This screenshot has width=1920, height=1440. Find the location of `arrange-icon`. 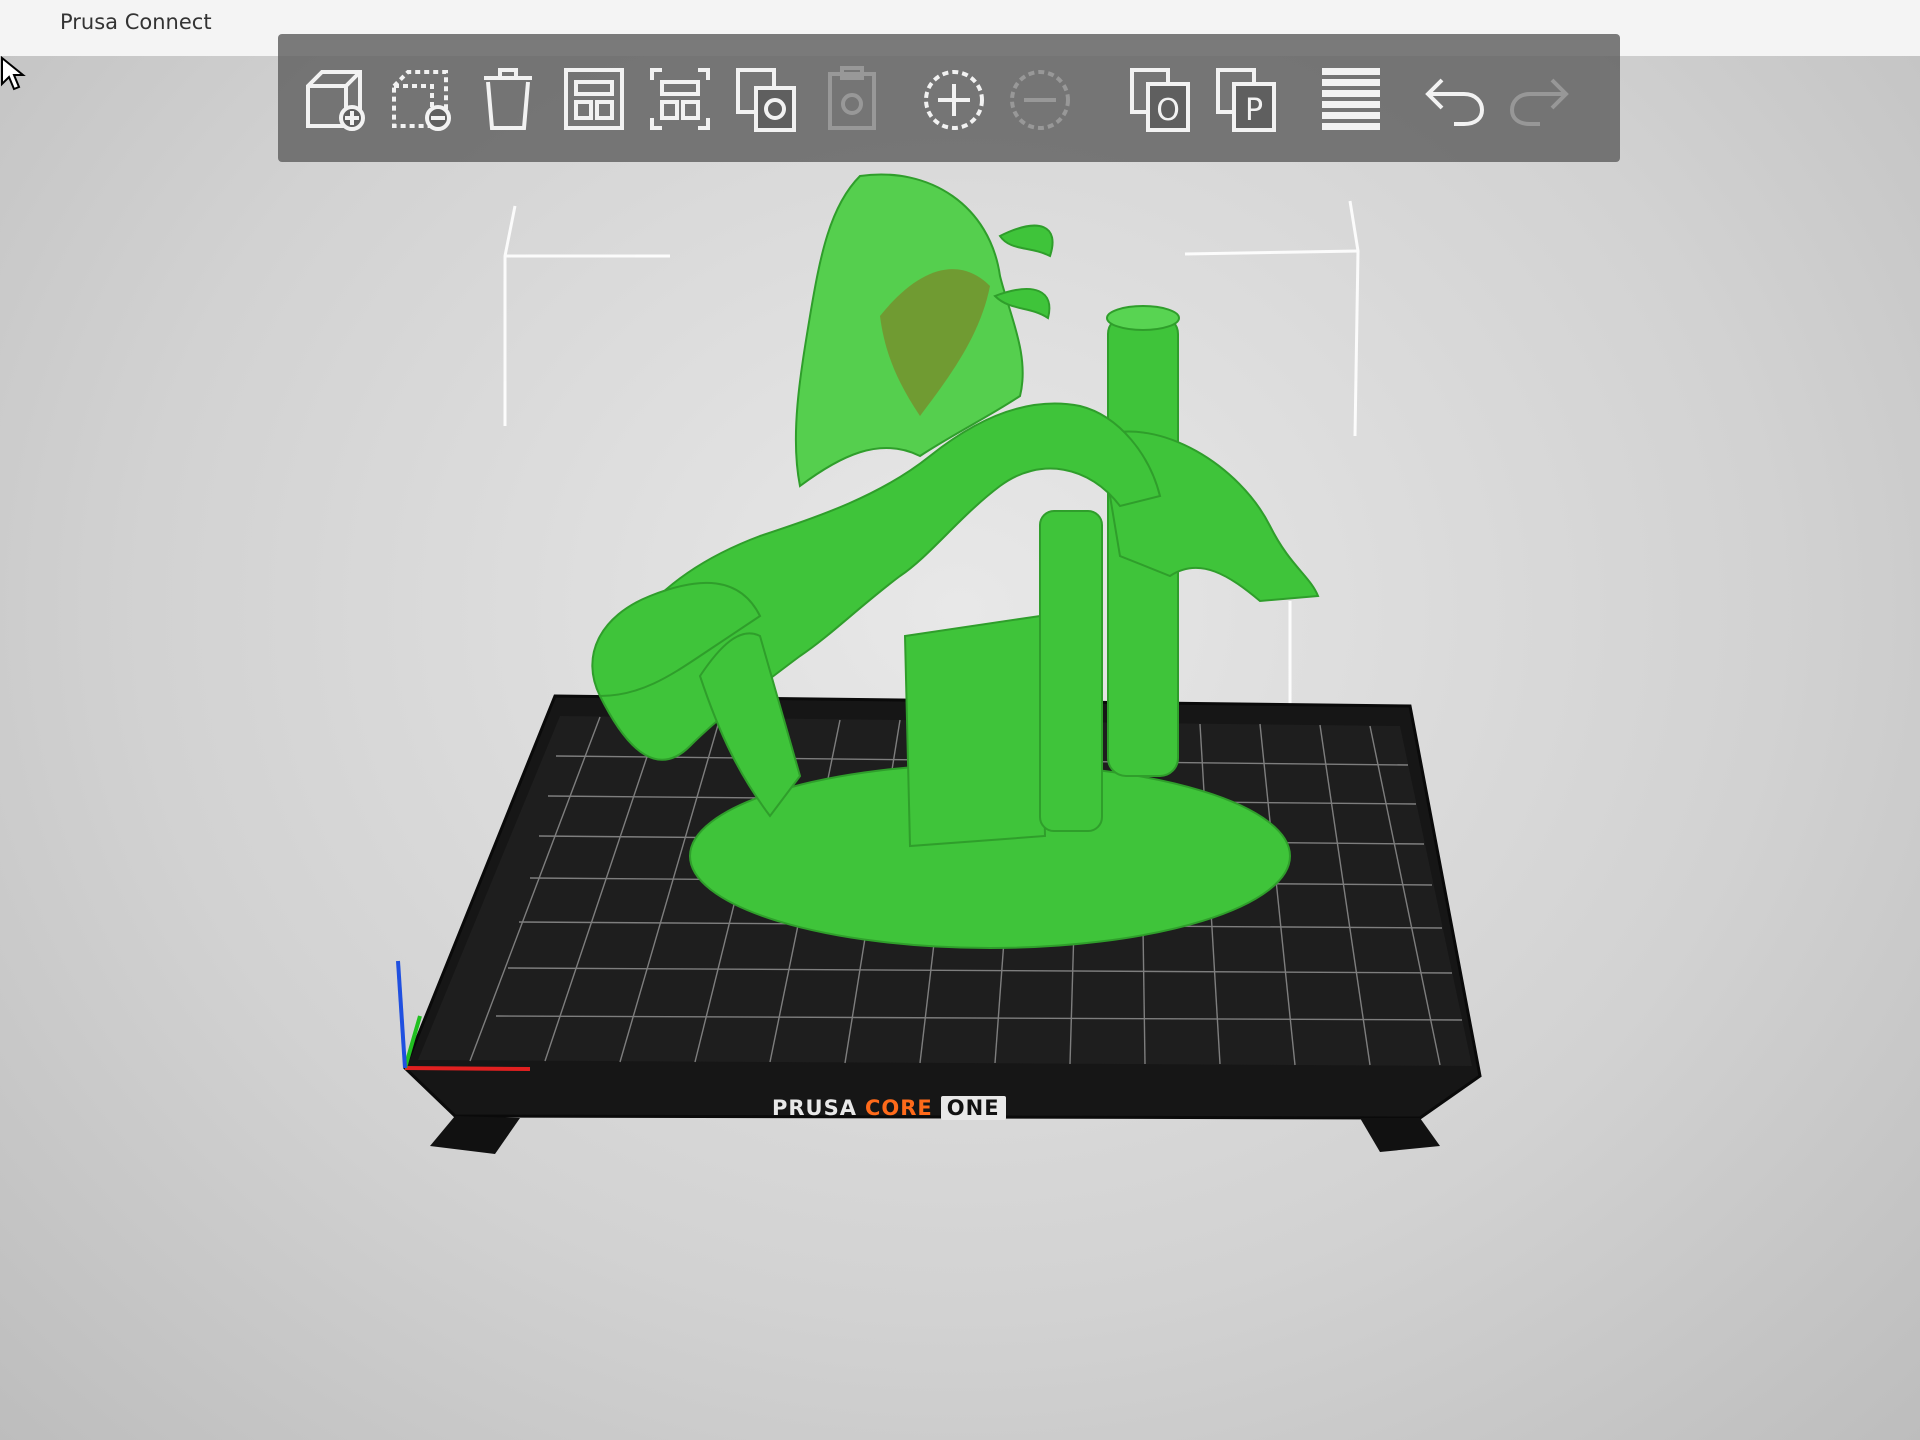

arrange-icon is located at coordinates (594, 99).